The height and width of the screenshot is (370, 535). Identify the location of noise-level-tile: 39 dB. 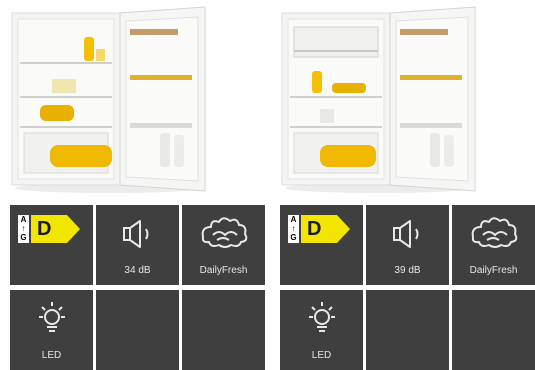
(407, 245).